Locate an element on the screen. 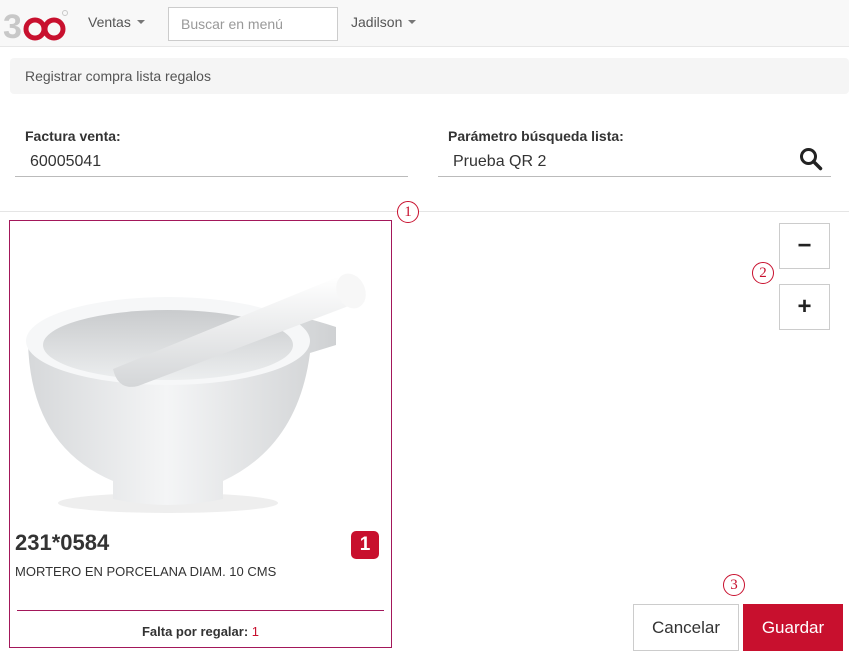 The width and height of the screenshot is (849, 659). factura-field: Factura venta: is located at coordinates (211, 152).